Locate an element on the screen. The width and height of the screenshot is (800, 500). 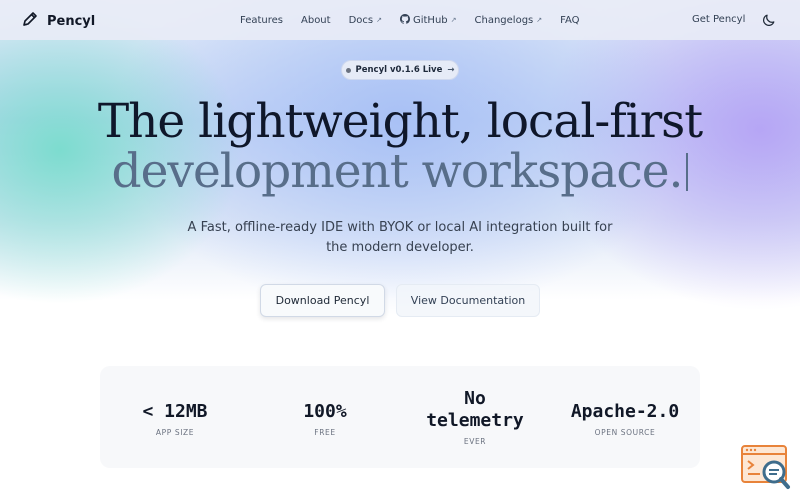
nav-link-docs: Docs ↗ is located at coordinates (365, 20).